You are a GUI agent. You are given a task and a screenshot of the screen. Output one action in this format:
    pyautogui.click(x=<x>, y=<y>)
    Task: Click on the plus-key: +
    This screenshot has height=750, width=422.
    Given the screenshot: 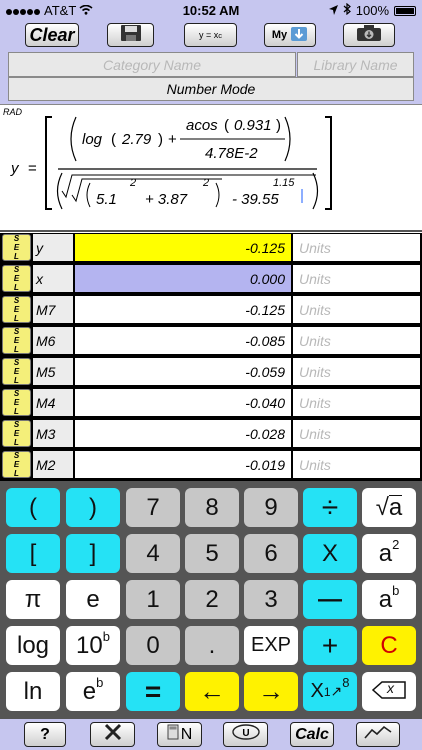 What is the action you would take?
    pyautogui.click(x=330, y=645)
    